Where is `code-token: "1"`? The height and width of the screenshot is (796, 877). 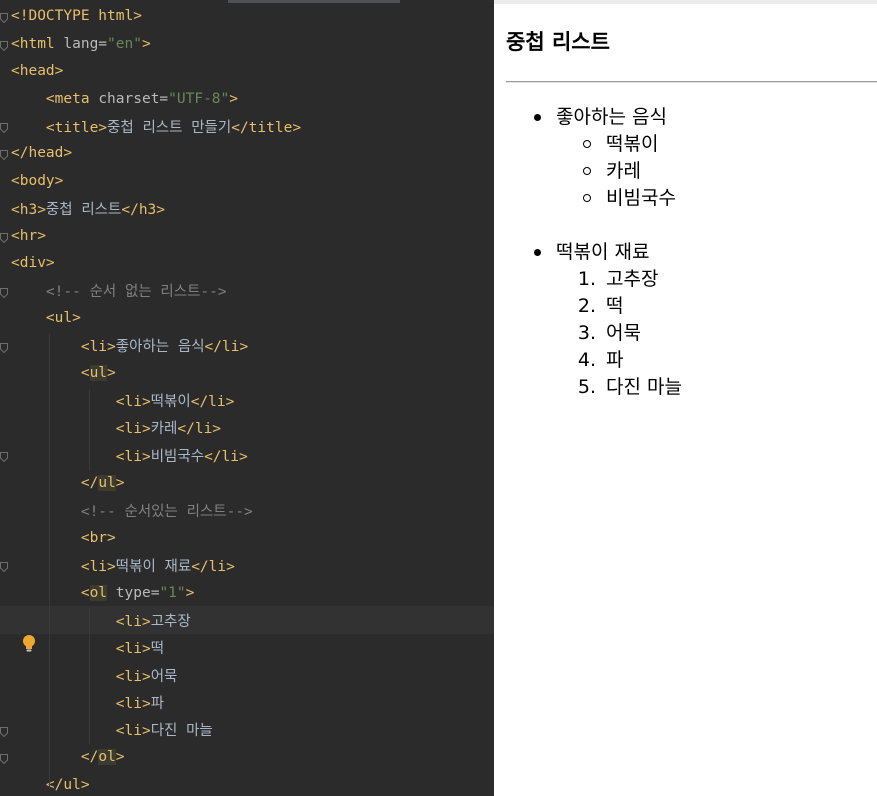 code-token: "1" is located at coordinates (172, 592).